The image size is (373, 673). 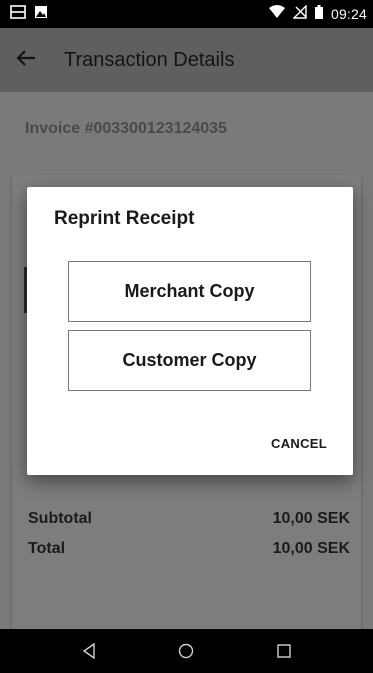 I want to click on total-row: Total 10,00 SEK, so click(x=189, y=549).